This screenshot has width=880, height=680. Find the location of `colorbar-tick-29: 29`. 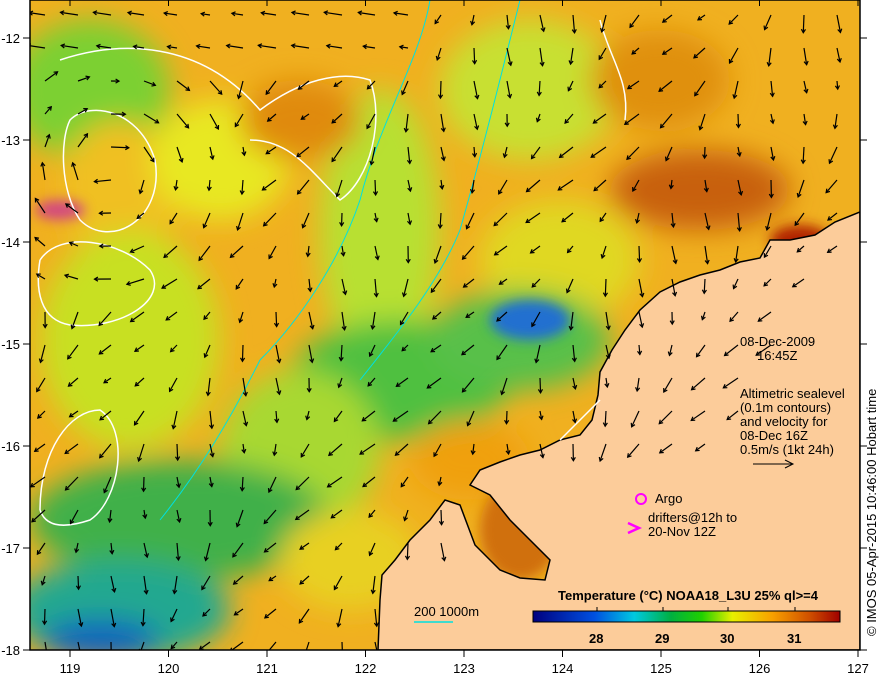

colorbar-tick-29: 29 is located at coordinates (662, 638).